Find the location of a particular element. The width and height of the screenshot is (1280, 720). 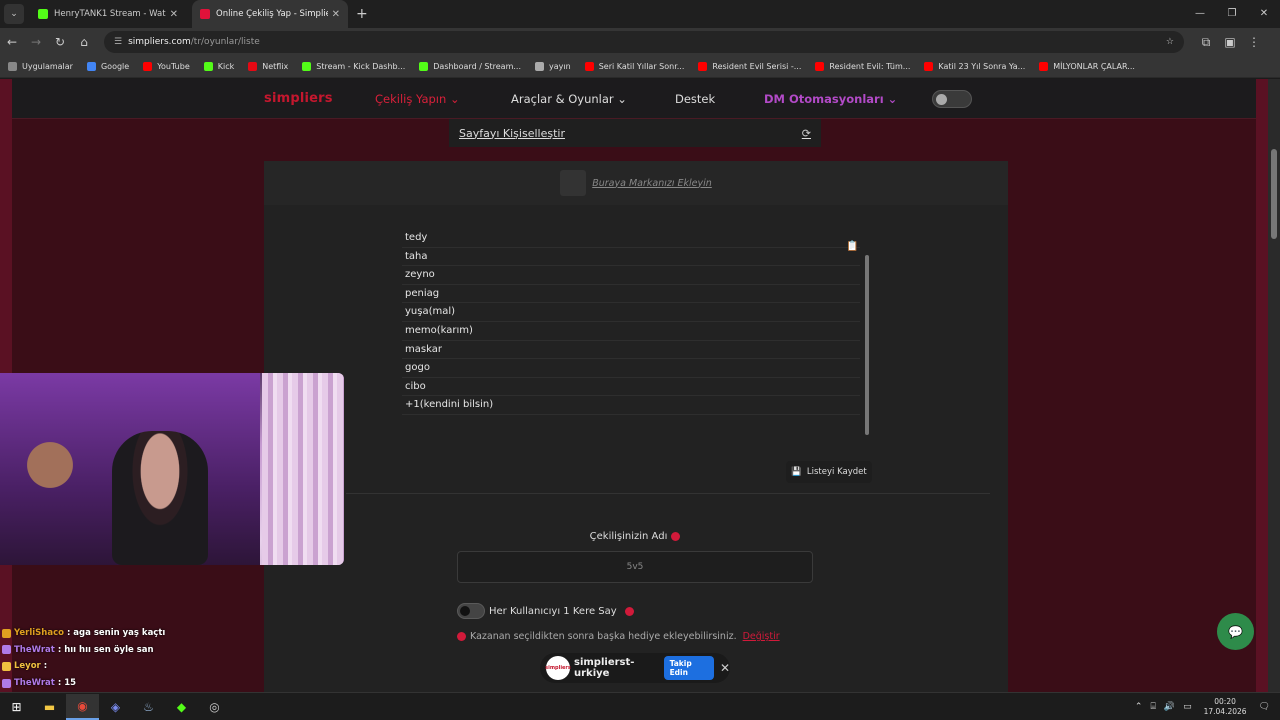

notification-icon: 🗨 is located at coordinates (1264, 707).